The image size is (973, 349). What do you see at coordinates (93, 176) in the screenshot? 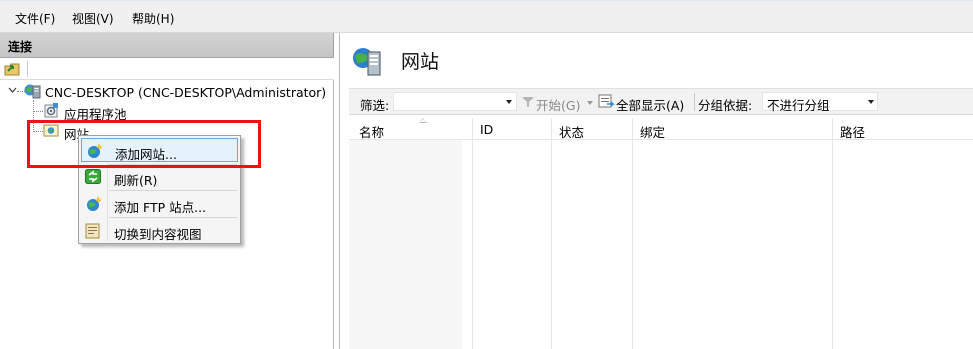
I see `refresh-icon` at bounding box center [93, 176].